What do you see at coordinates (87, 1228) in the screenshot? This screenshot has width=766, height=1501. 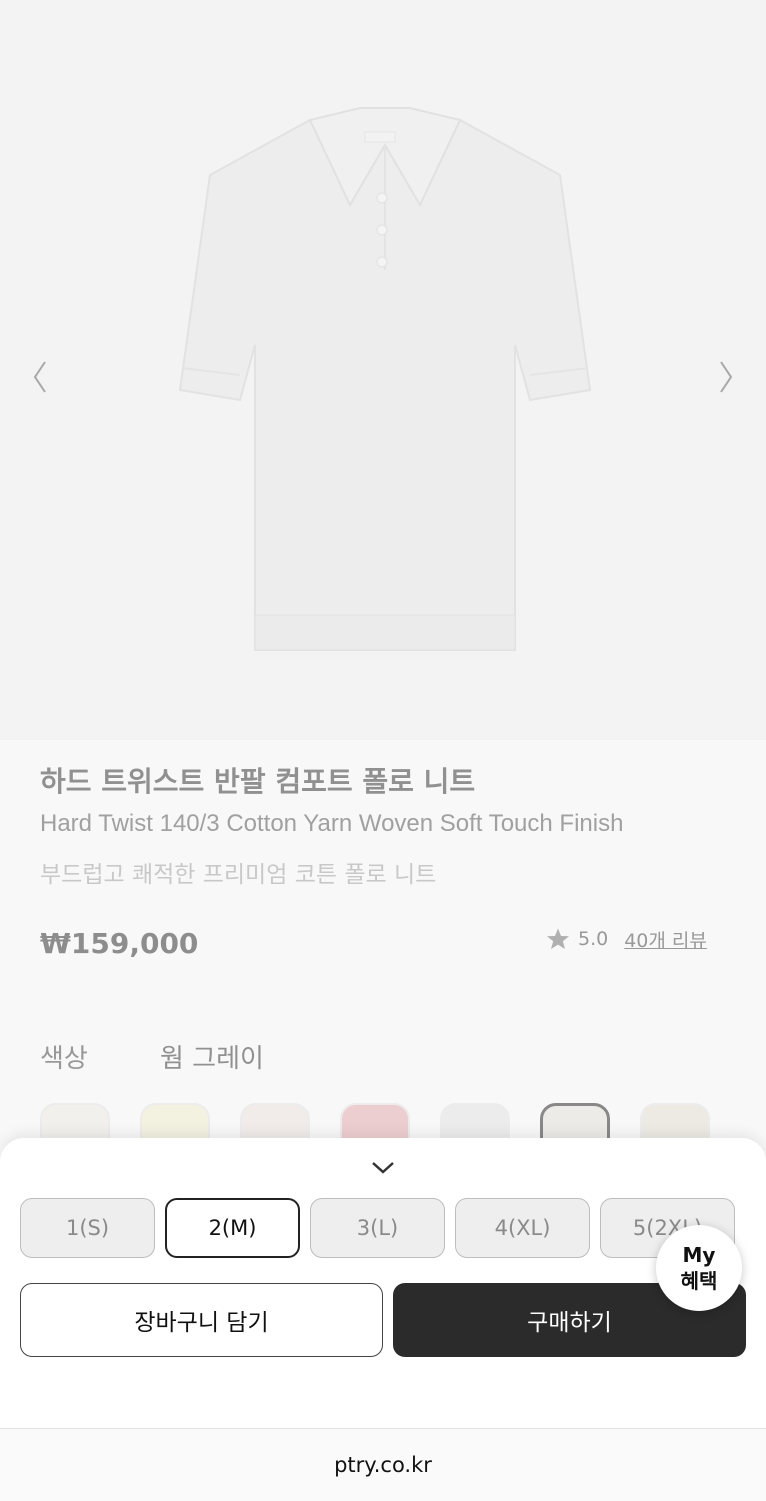 I see `size-option-1s: 1(S)` at bounding box center [87, 1228].